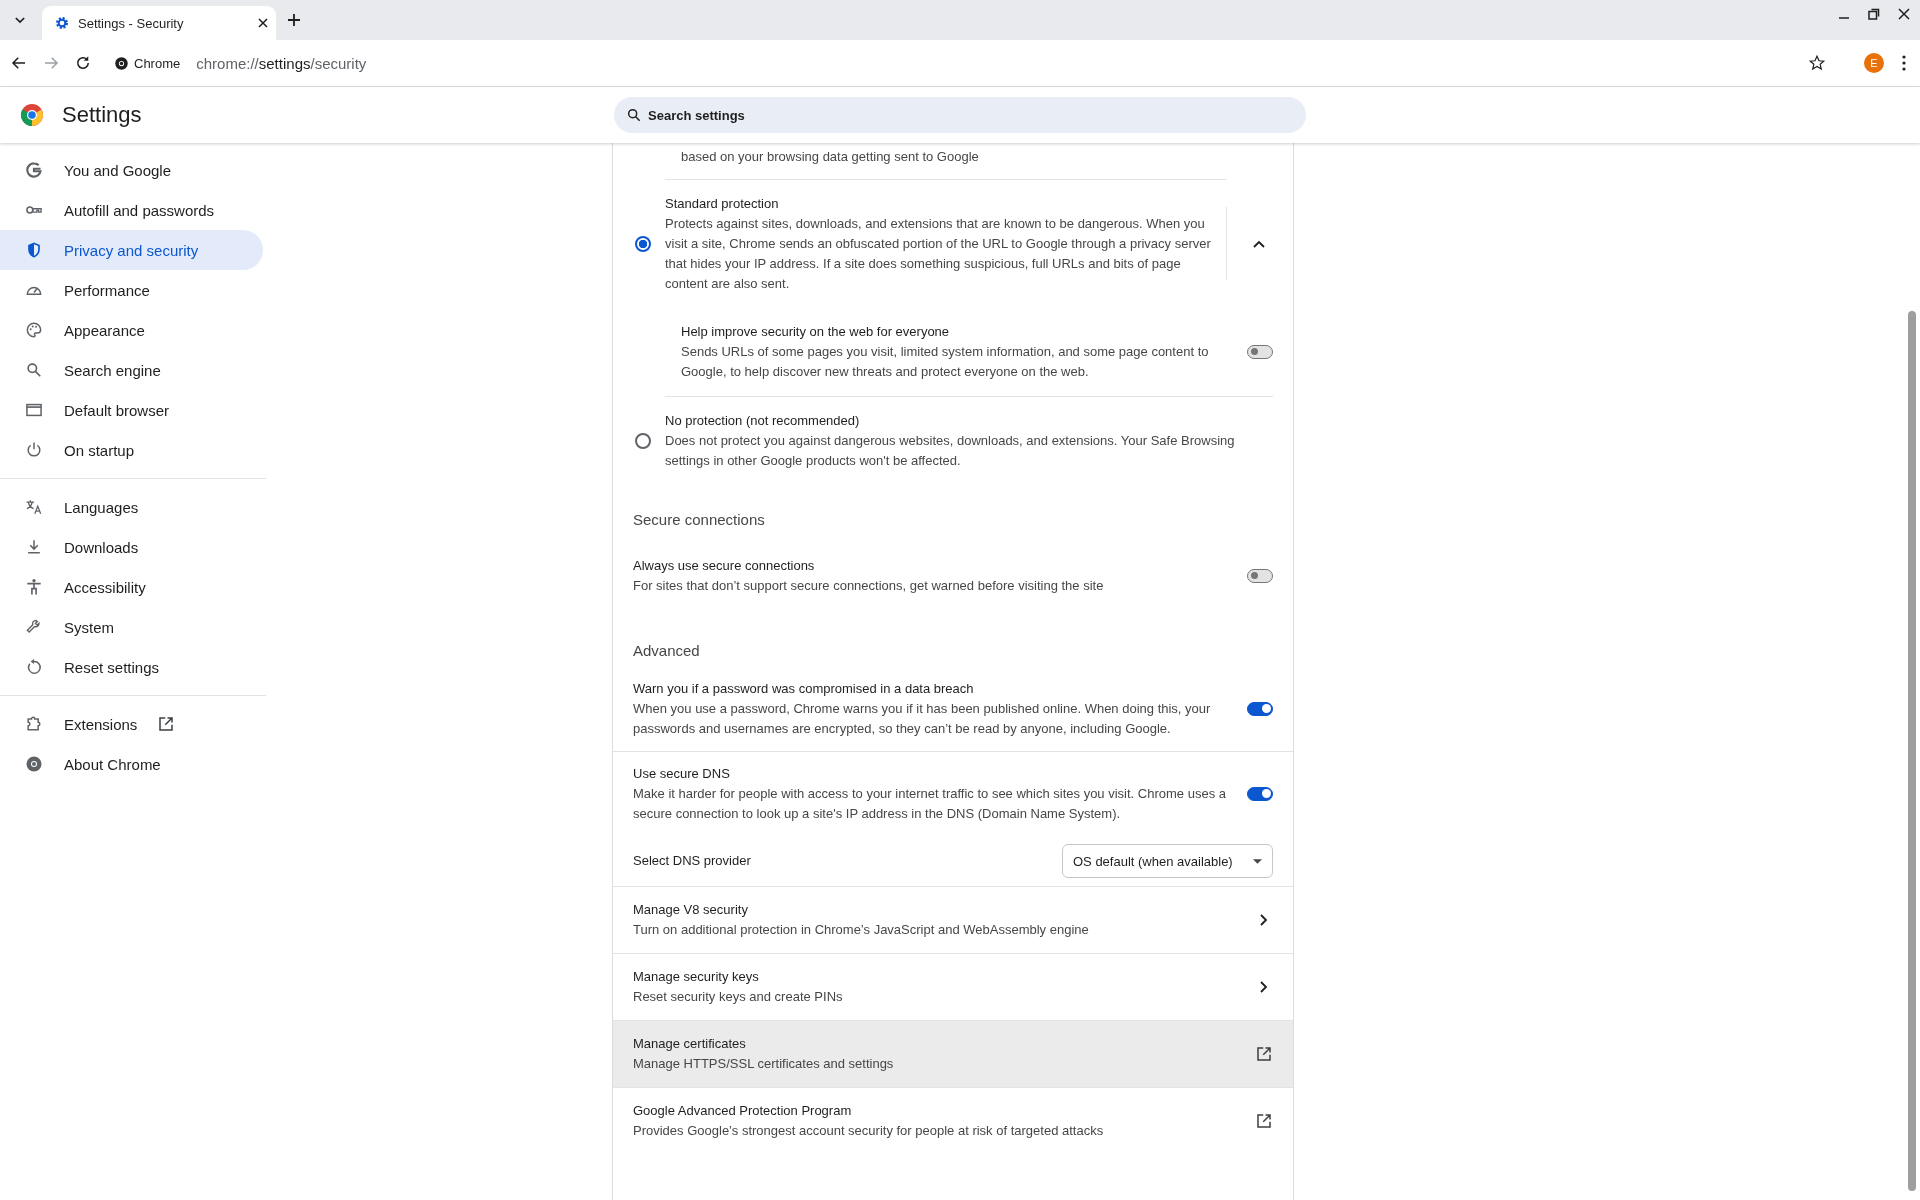 The image size is (1920, 1200). Describe the element at coordinates (281, 63) in the screenshot. I see `address-bar-url: chrome://settings/security` at that location.